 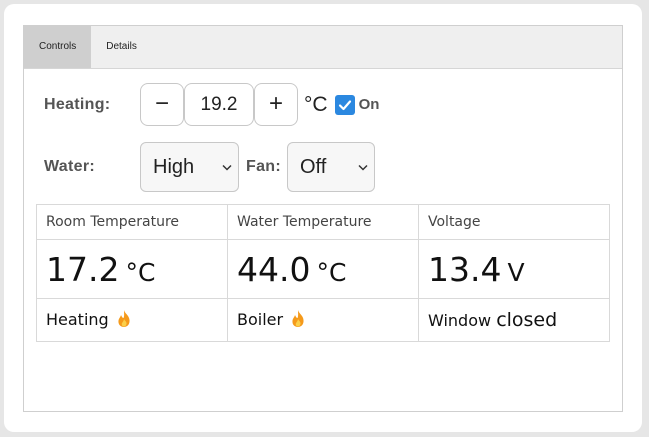 I want to click on tab-controls: Controls, so click(x=58, y=47).